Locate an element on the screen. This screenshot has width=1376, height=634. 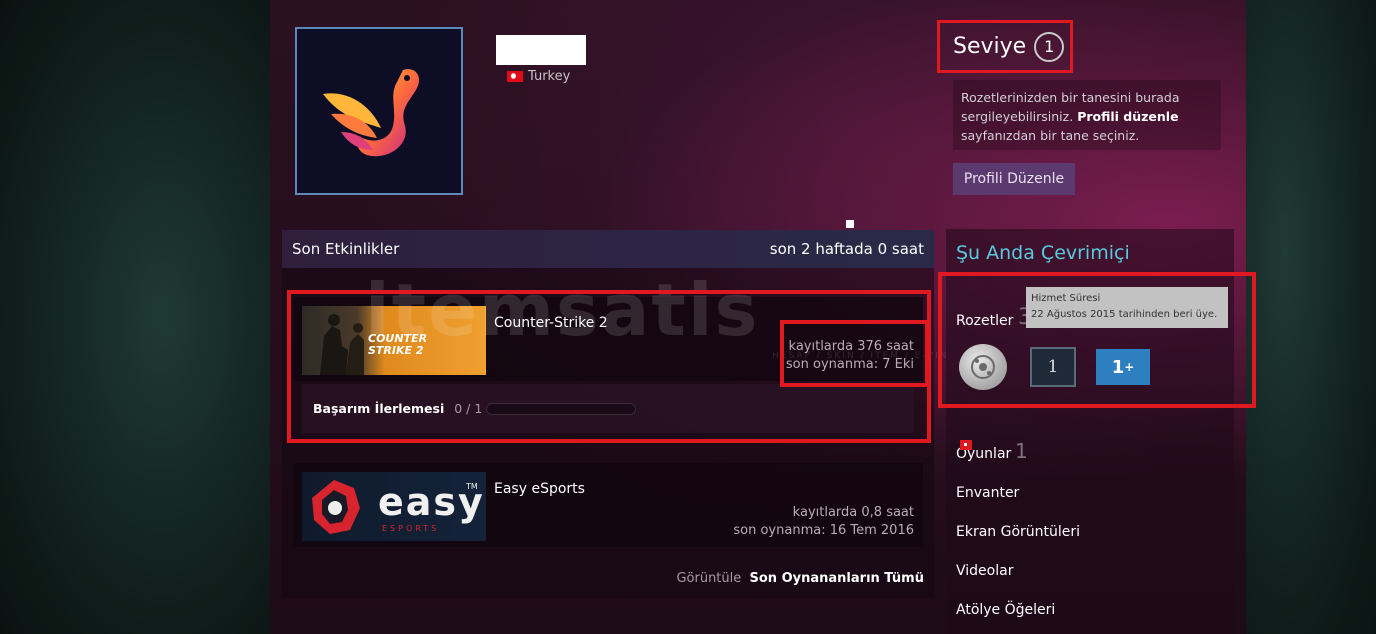
edit-profile-link: Profili düzenle is located at coordinates (1127, 116).